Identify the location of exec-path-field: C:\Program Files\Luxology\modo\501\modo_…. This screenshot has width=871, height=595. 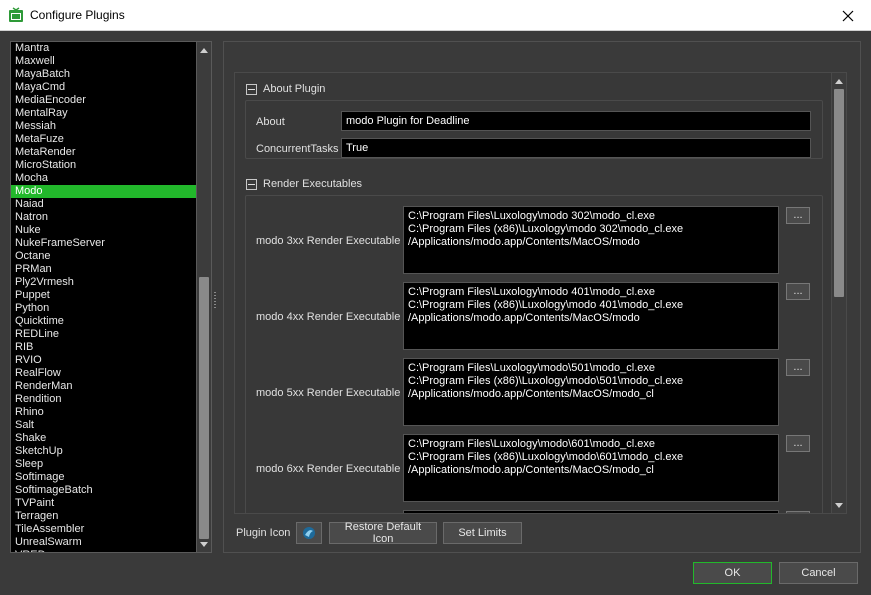
(591, 392).